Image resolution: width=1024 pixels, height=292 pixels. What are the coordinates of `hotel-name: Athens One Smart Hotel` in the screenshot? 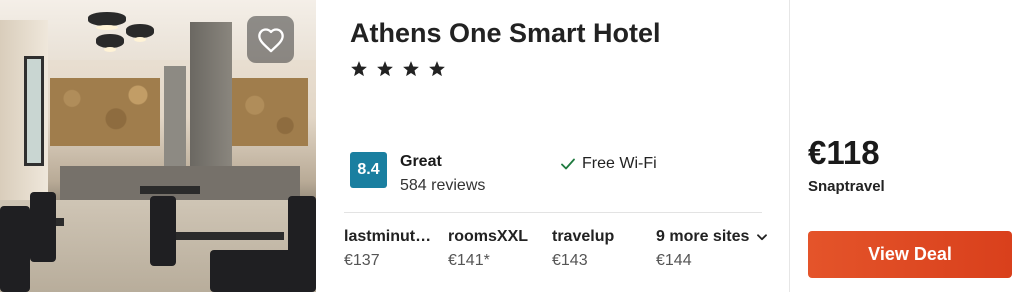 It's located at (505, 33).